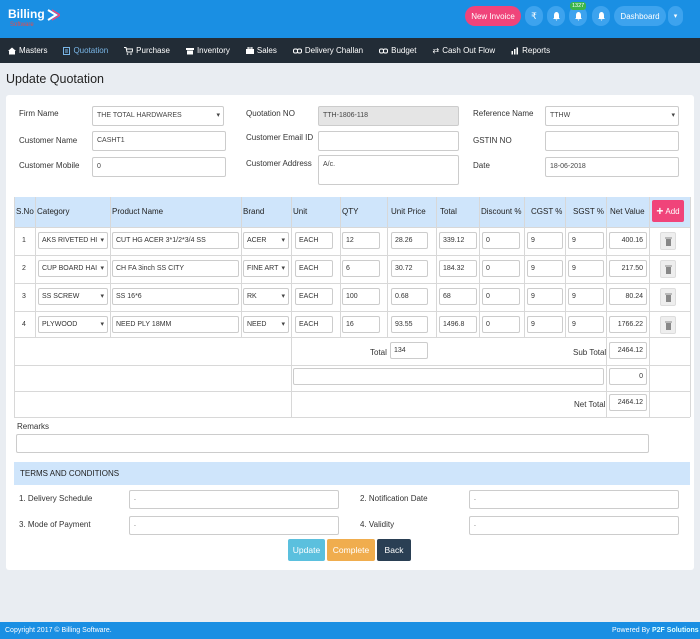 The width and height of the screenshot is (700, 639). I want to click on total-field: 1496.8, so click(458, 324).